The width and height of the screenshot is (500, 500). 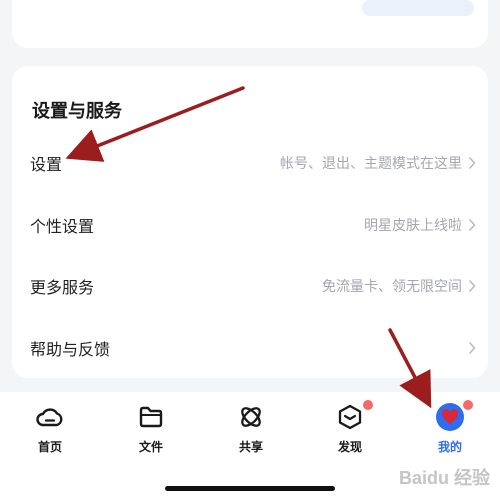 I want to click on top-card-pill, so click(x=418, y=8).